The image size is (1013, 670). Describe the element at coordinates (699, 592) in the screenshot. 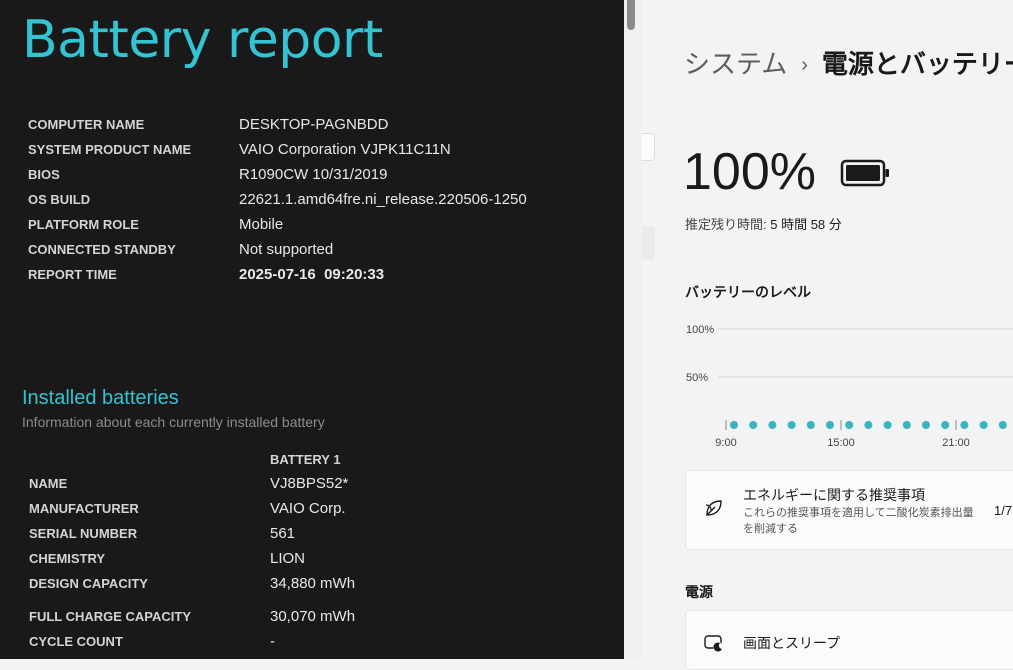

I see `power-section-title: 電源` at that location.